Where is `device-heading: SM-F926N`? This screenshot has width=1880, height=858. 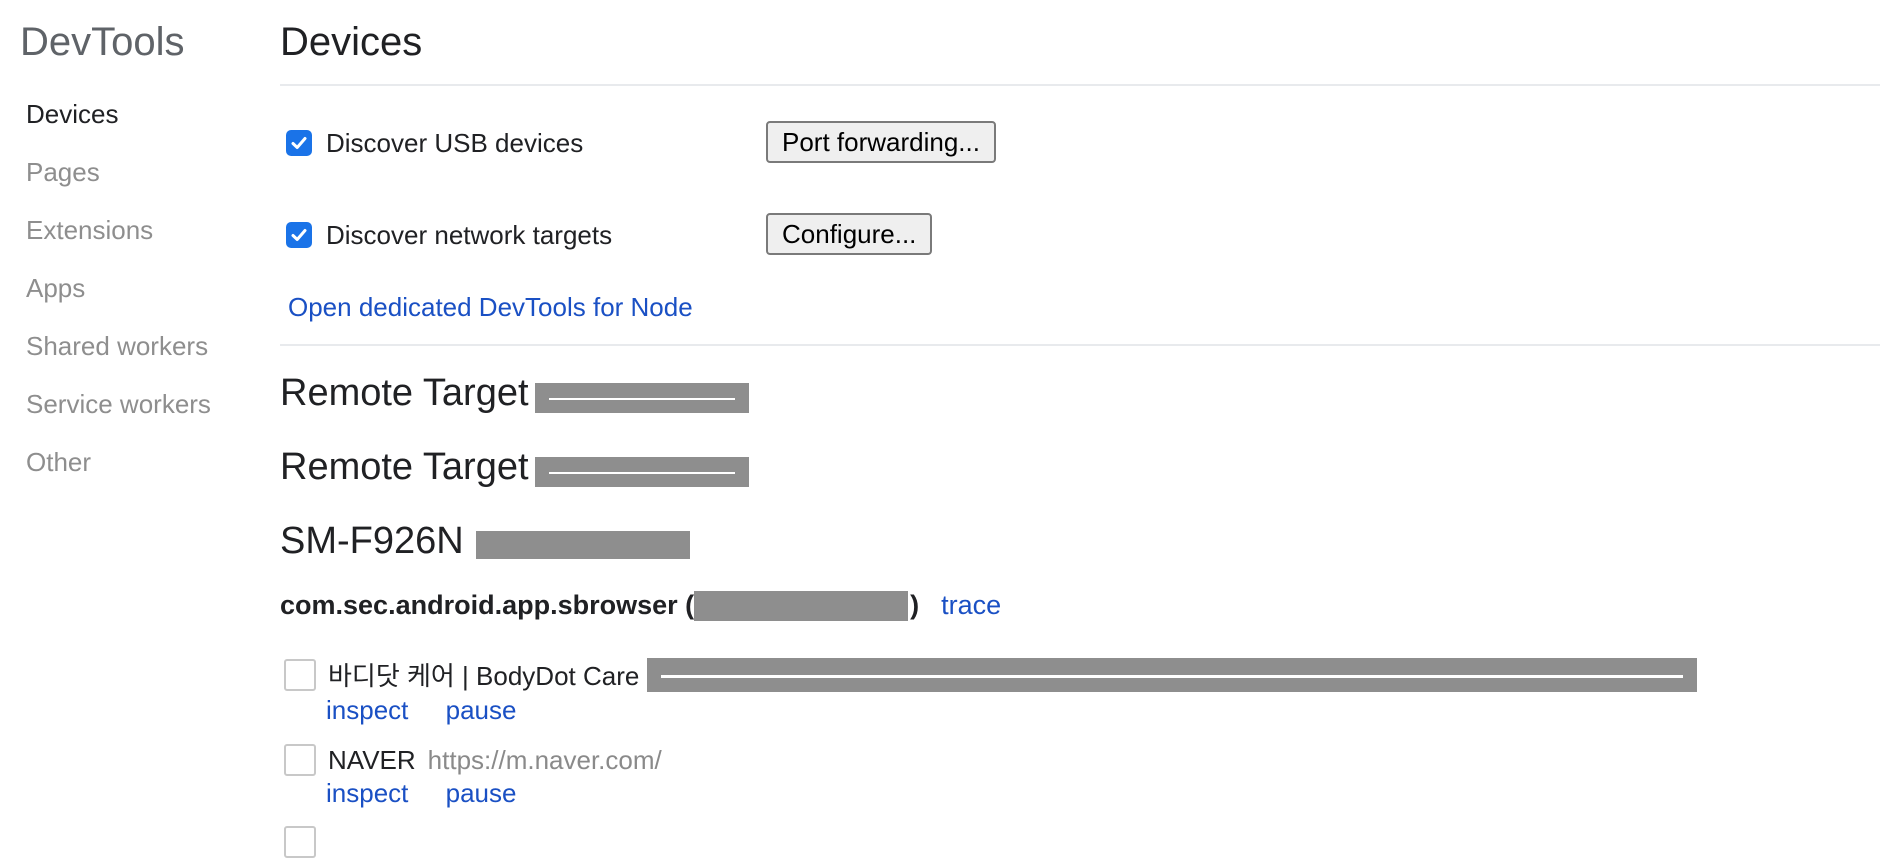 device-heading: SM-F926N is located at coordinates (485, 541).